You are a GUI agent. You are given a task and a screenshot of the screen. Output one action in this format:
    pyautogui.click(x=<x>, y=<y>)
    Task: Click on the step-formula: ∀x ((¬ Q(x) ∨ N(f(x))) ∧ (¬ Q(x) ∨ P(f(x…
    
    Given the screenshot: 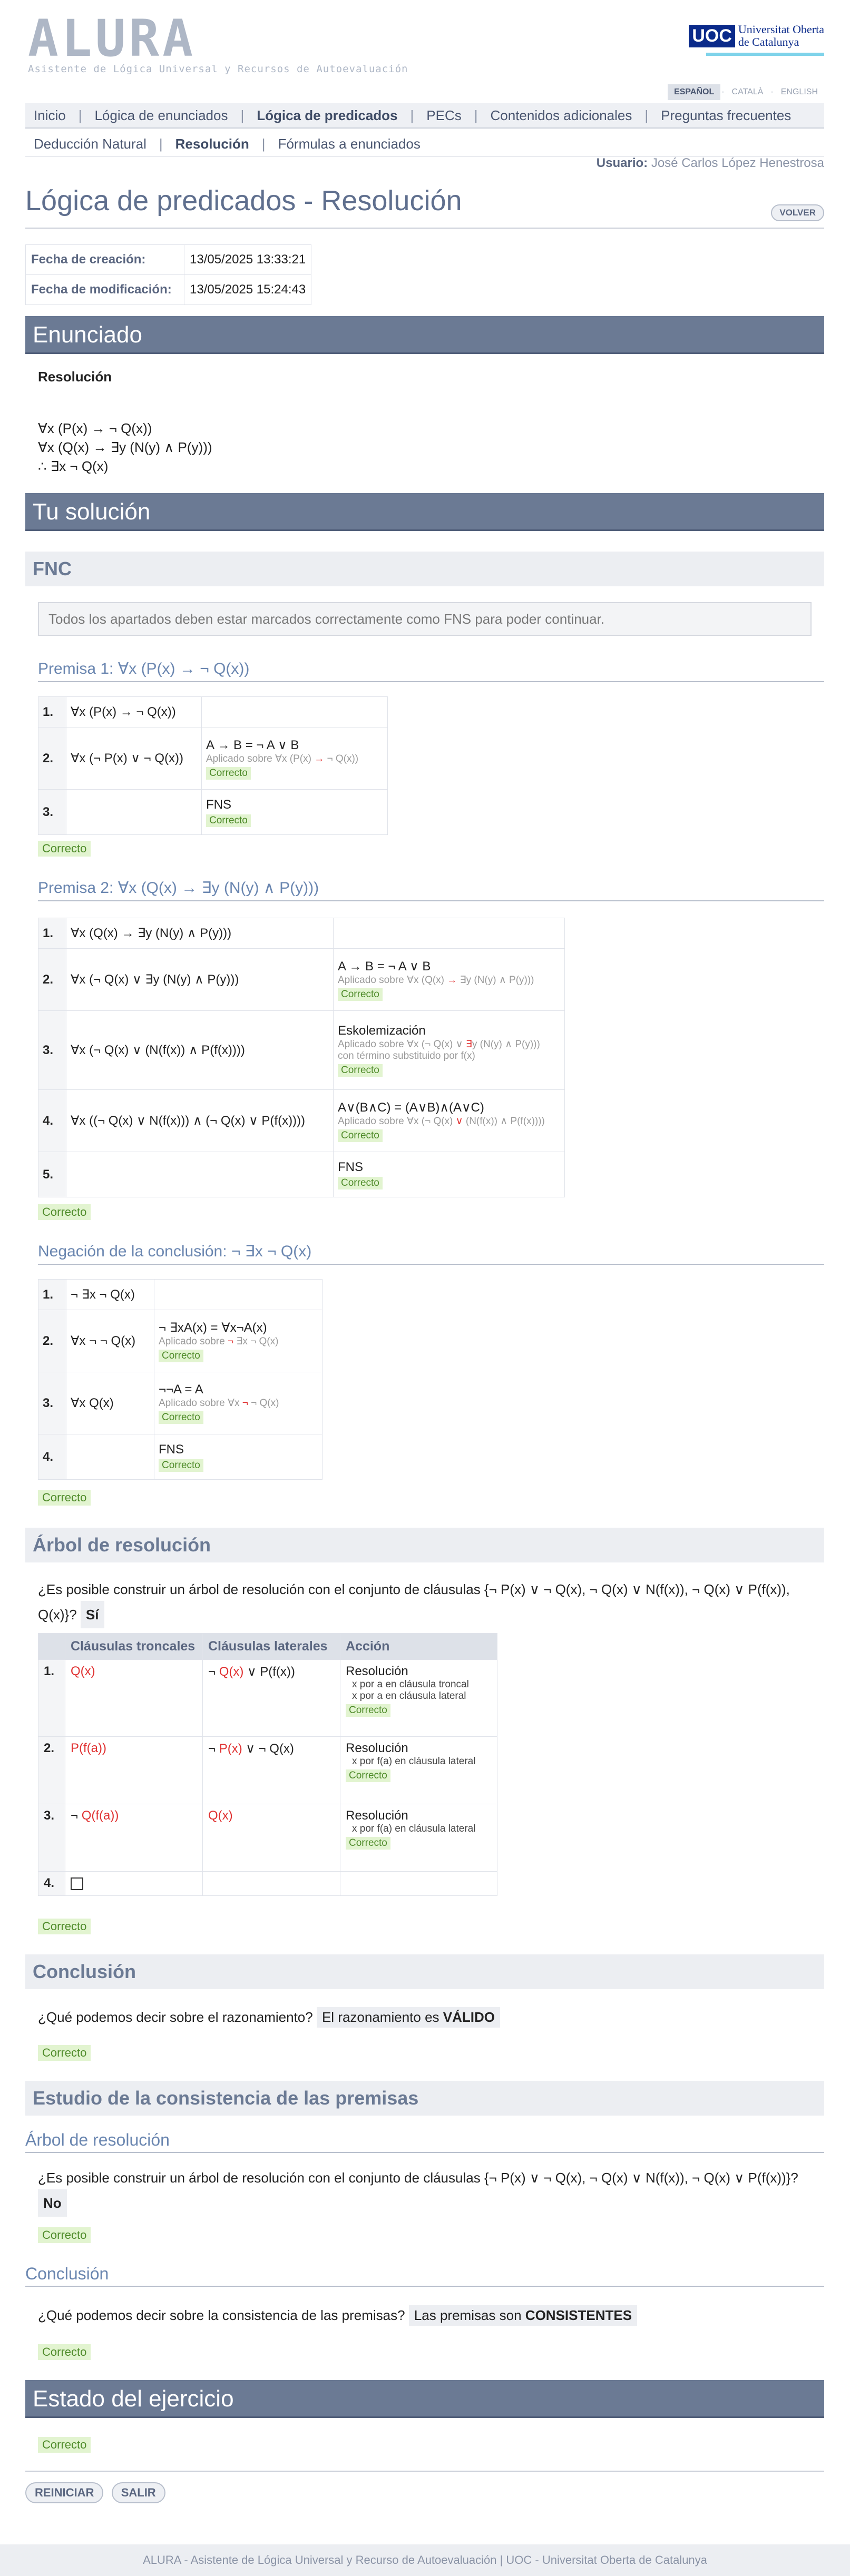 What is the action you would take?
    pyautogui.click(x=200, y=1120)
    